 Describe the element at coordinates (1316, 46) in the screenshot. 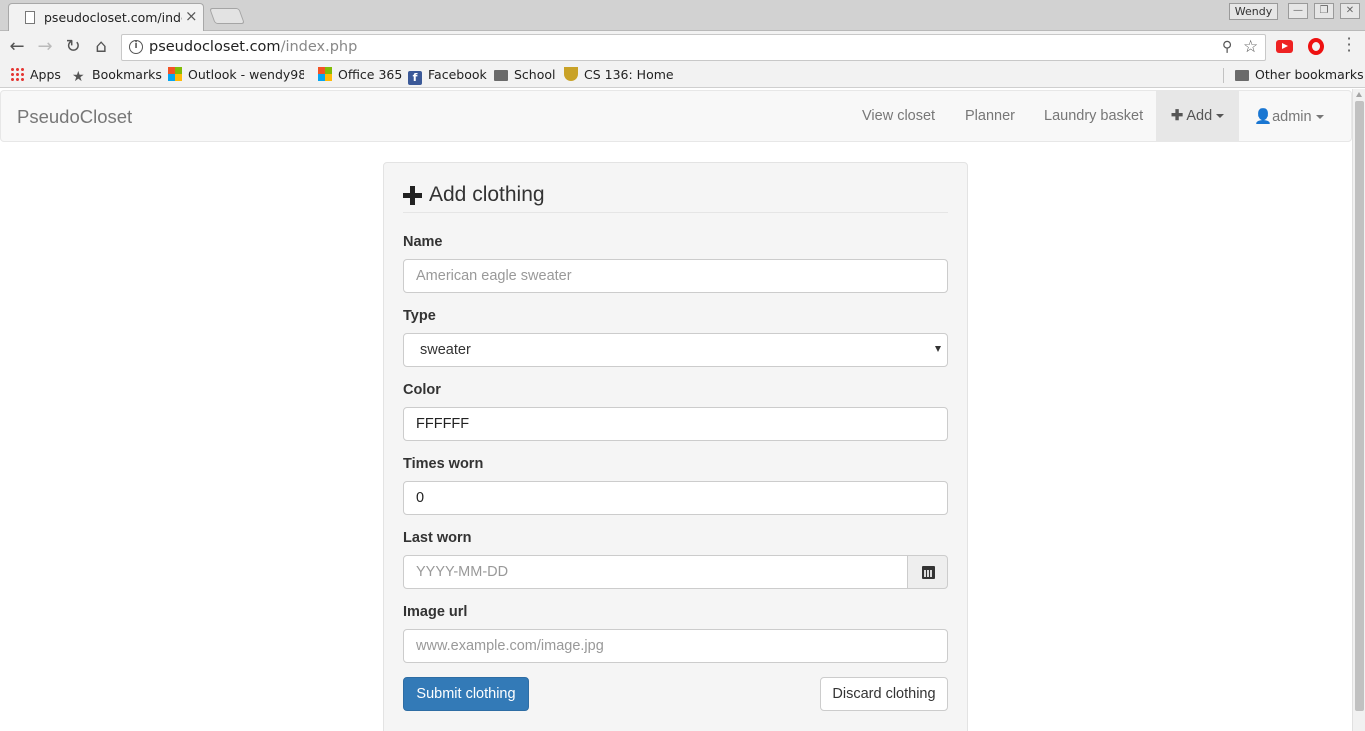

I see `opera-extension-icon` at that location.